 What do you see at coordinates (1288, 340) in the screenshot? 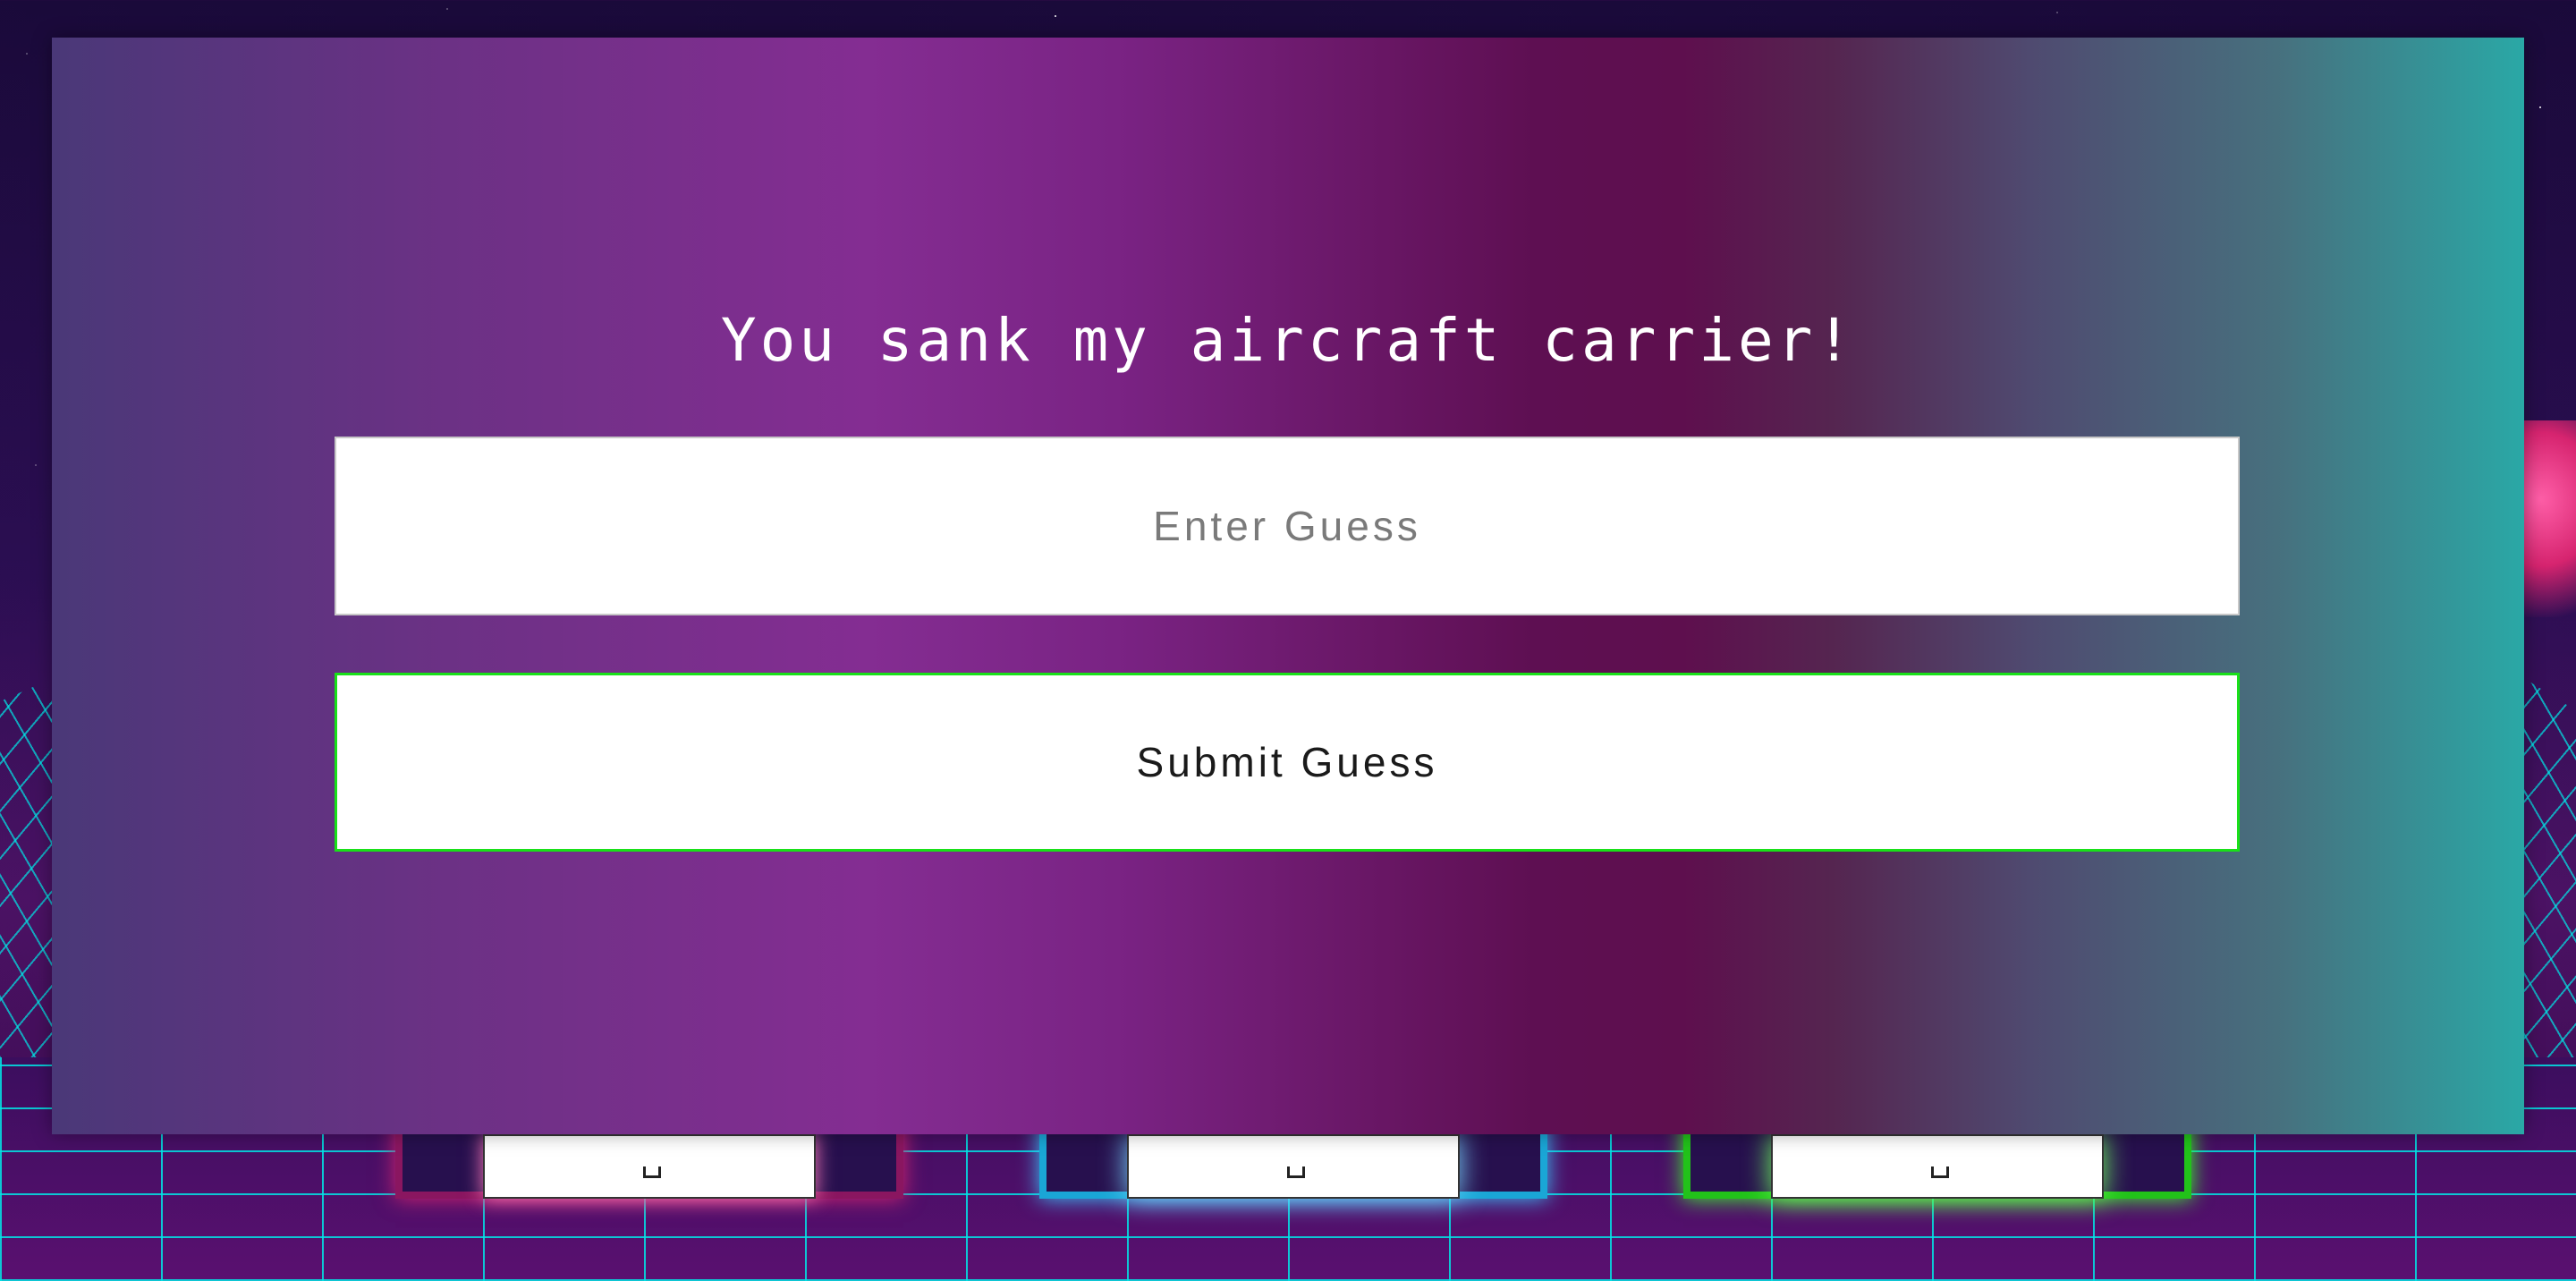
I see `modal-title: You sank my aircraft carrier!` at bounding box center [1288, 340].